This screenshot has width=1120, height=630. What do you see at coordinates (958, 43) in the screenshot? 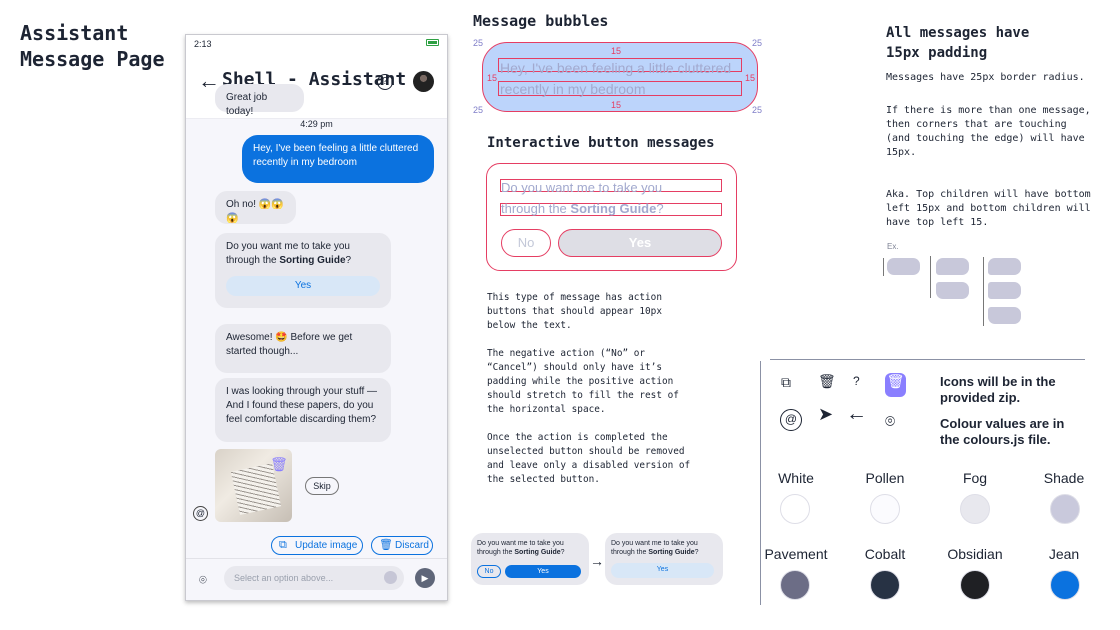
I see `padding-rules-heading: All messages have 15px padding` at bounding box center [958, 43].